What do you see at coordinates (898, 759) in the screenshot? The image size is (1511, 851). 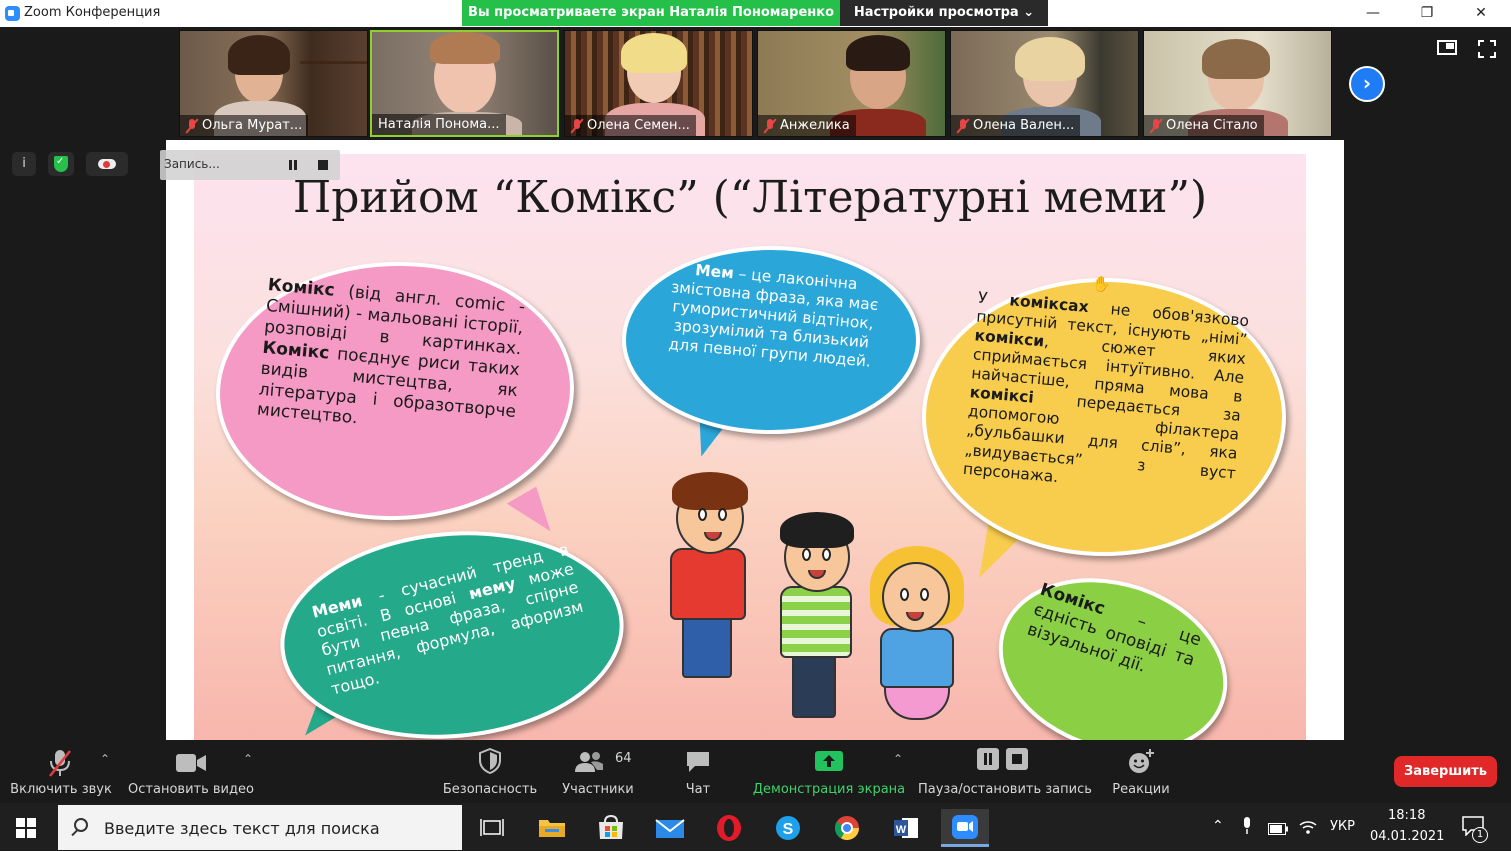 I see `share-options-chevron-up-icon: ⌃` at bounding box center [898, 759].